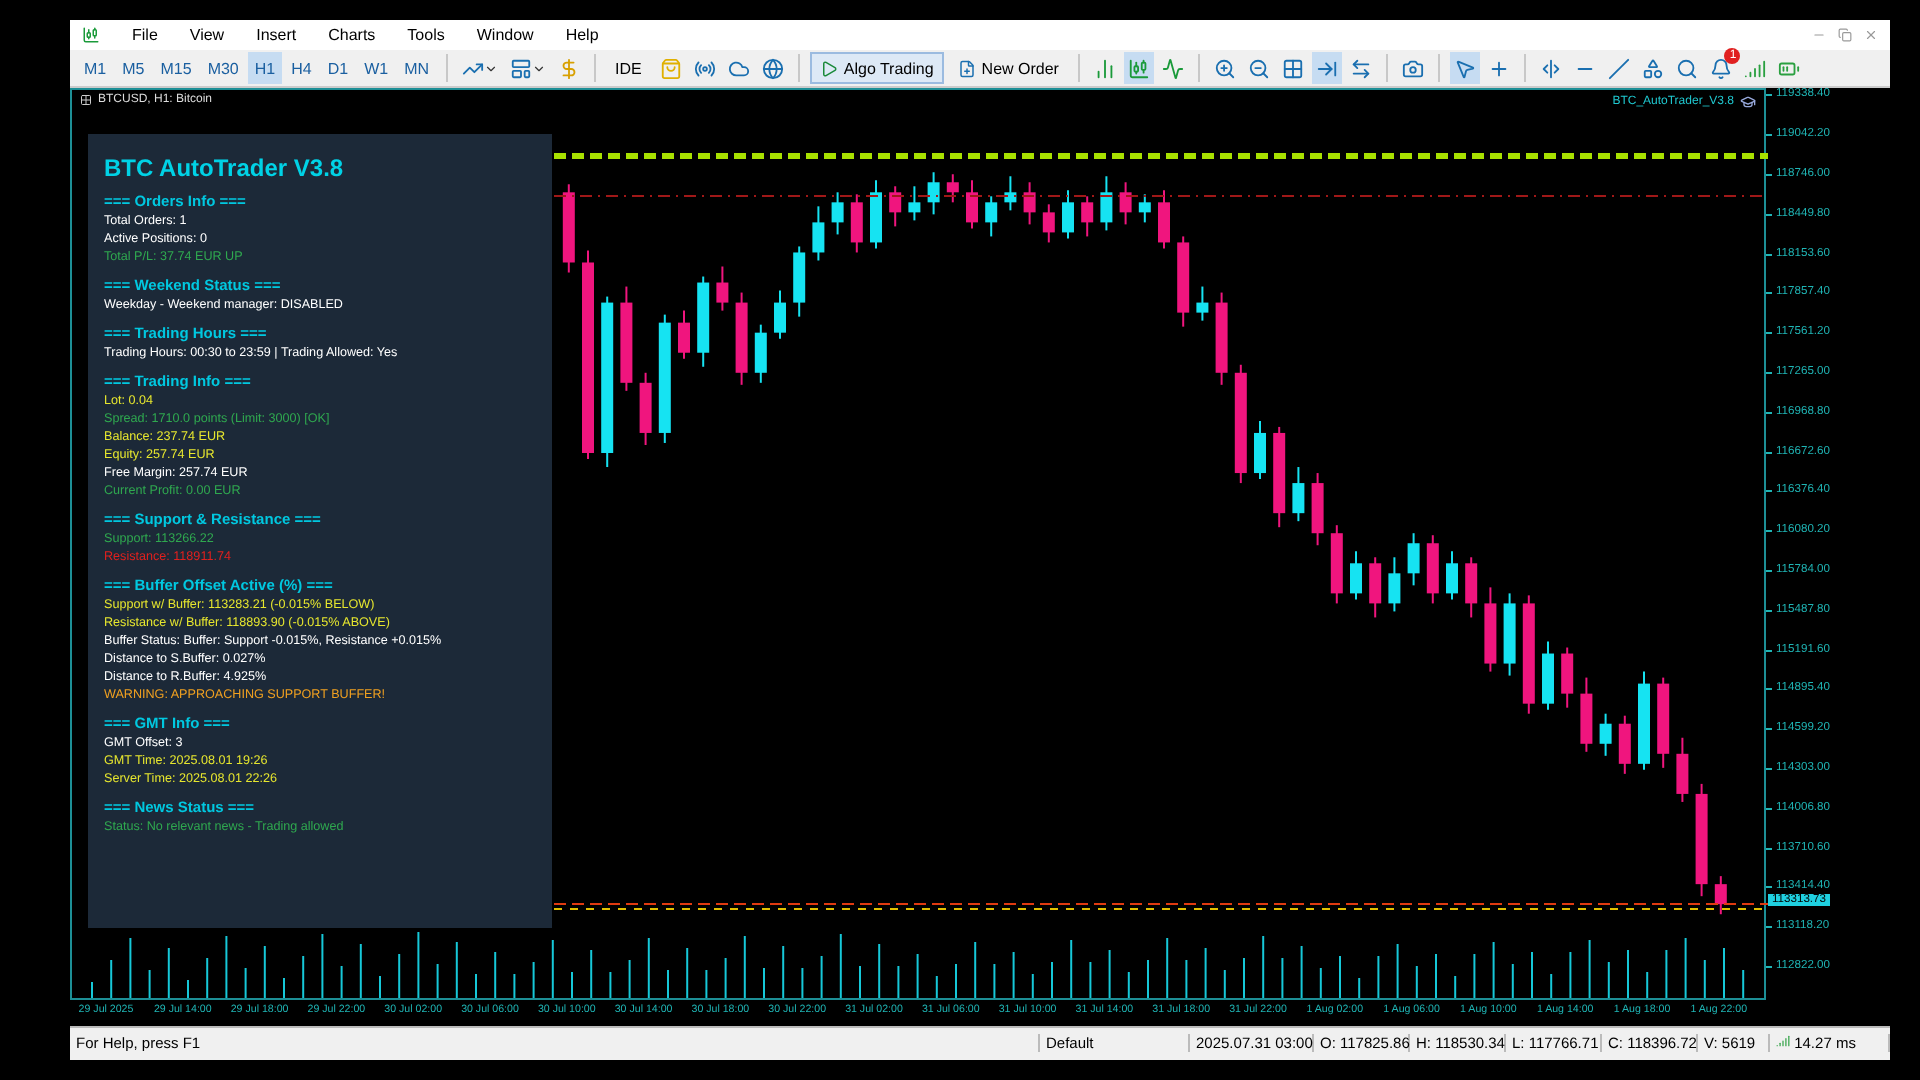 Image resolution: width=1920 pixels, height=1080 pixels. Describe the element at coordinates (225, 168) in the screenshot. I see `panel-title: BTC AutoTrader V3.8` at that location.